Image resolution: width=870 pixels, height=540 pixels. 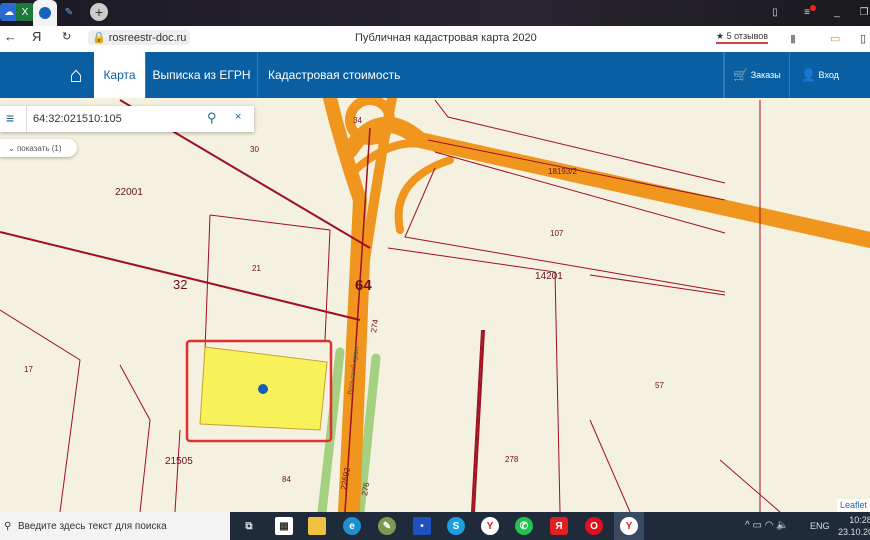 What do you see at coordinates (180, 284) in the screenshot?
I see `label-32: 32` at bounding box center [180, 284].